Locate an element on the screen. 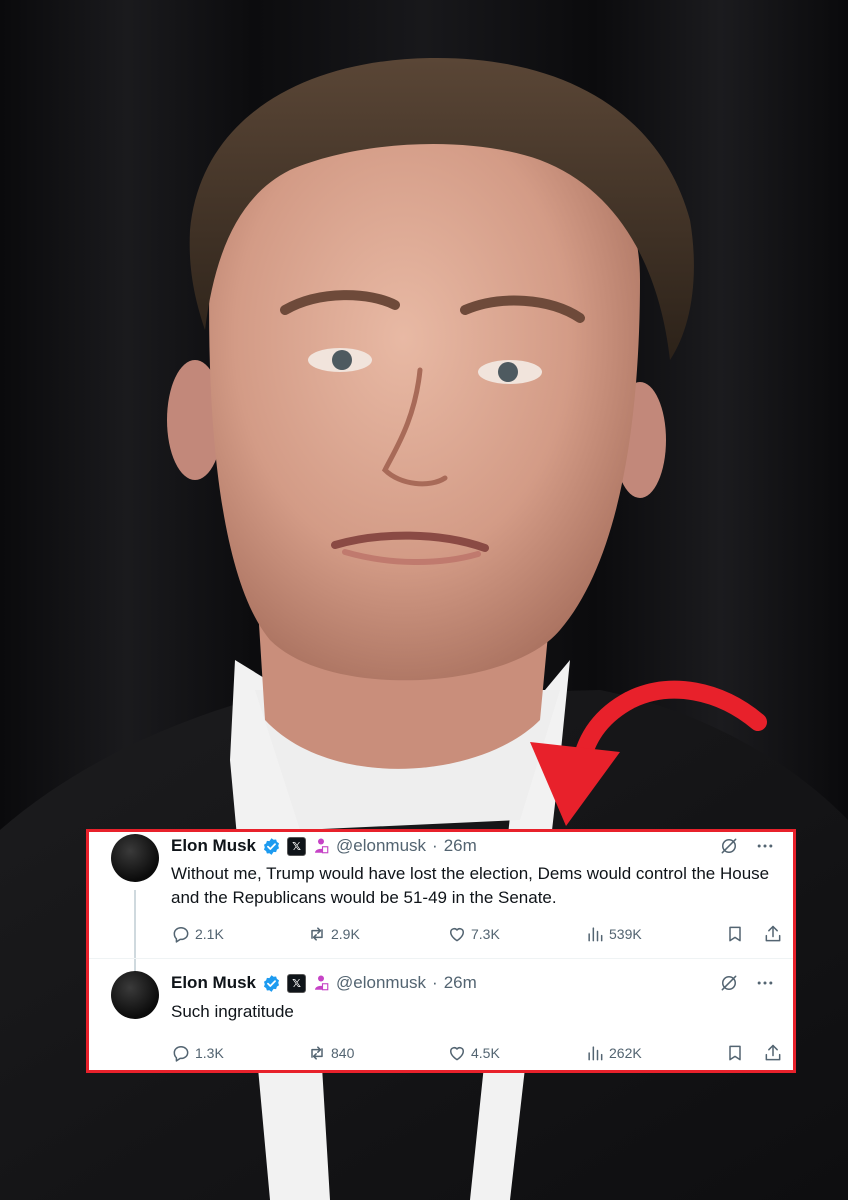  reply-button: 1.3K is located at coordinates (197, 1053).